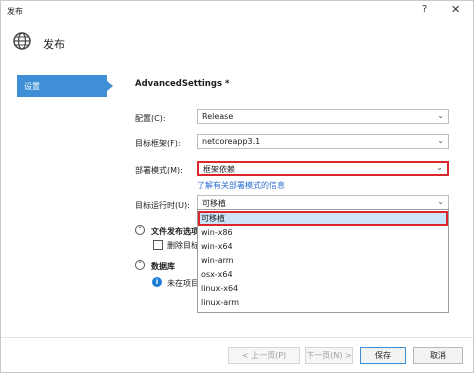  Describe the element at coordinates (455, 9) in the screenshot. I see `close-button: ✕` at that location.